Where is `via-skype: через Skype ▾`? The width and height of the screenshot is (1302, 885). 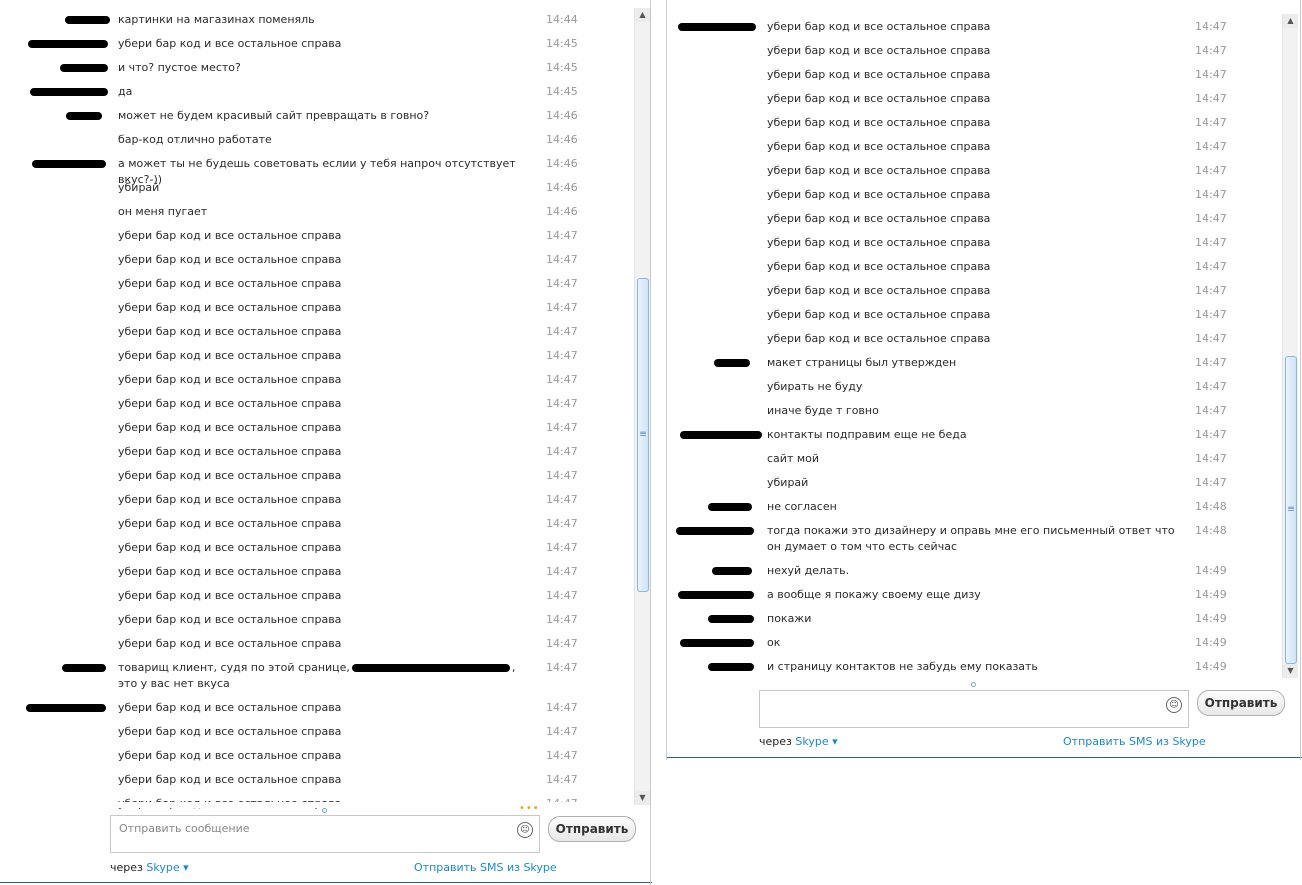
via-skype: через Skype ▾ is located at coordinates (149, 867).